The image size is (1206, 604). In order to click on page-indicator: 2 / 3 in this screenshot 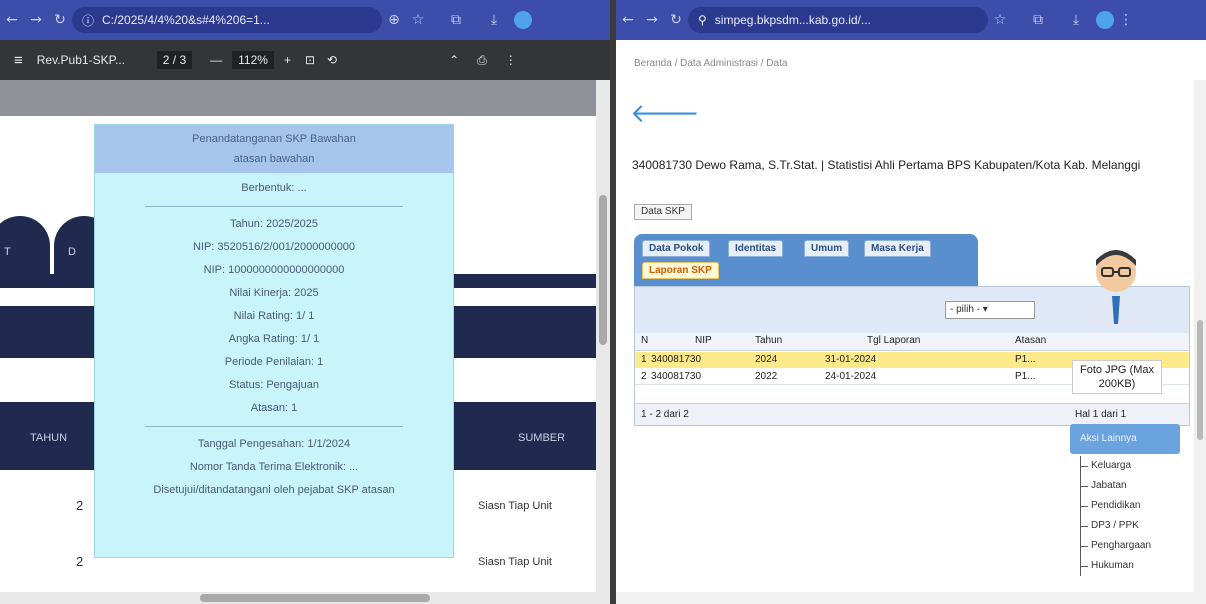, I will do `click(174, 60)`.